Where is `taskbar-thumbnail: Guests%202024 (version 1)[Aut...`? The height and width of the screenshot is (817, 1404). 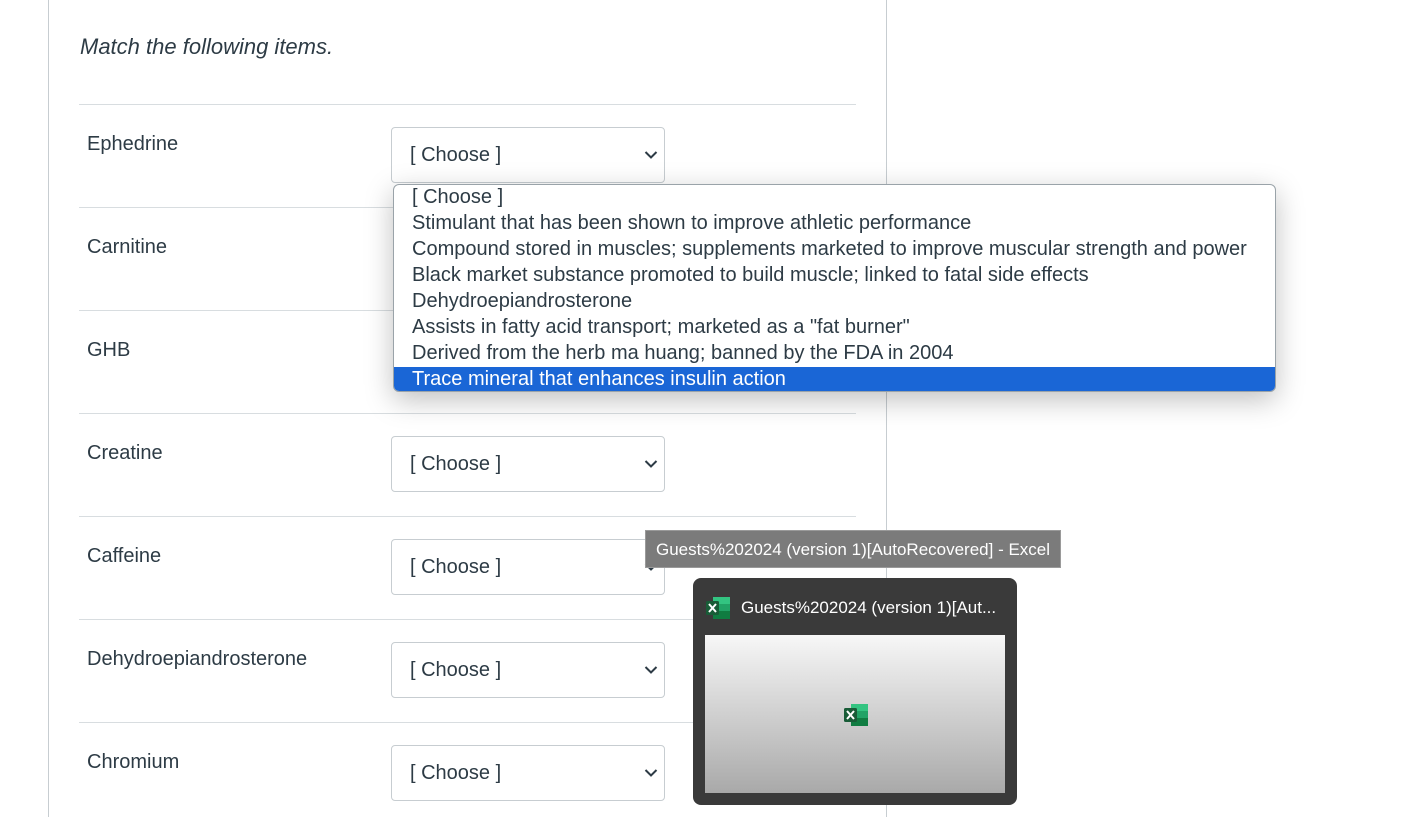 taskbar-thumbnail: Guests%202024 (version 1)[Aut... is located at coordinates (855, 691).